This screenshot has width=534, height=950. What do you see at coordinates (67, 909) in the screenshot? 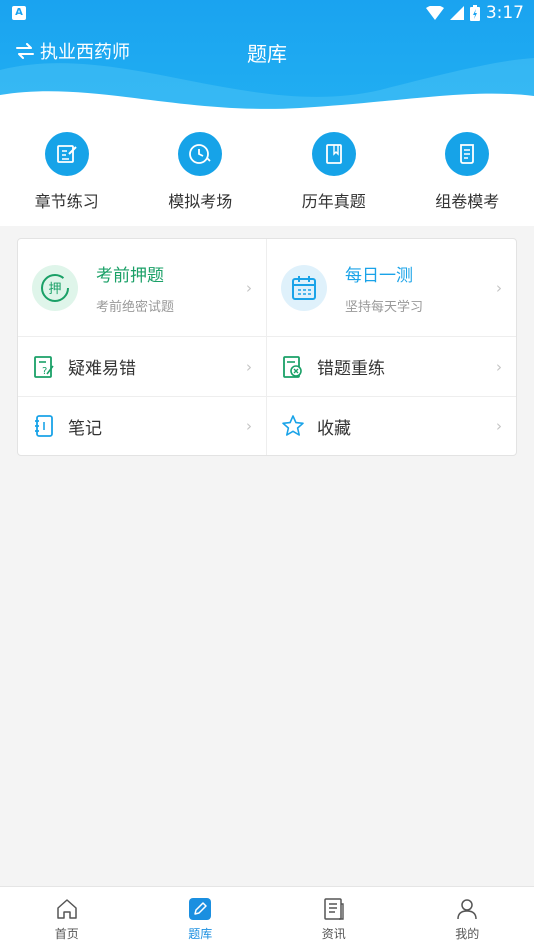
I see `home-icon` at bounding box center [67, 909].